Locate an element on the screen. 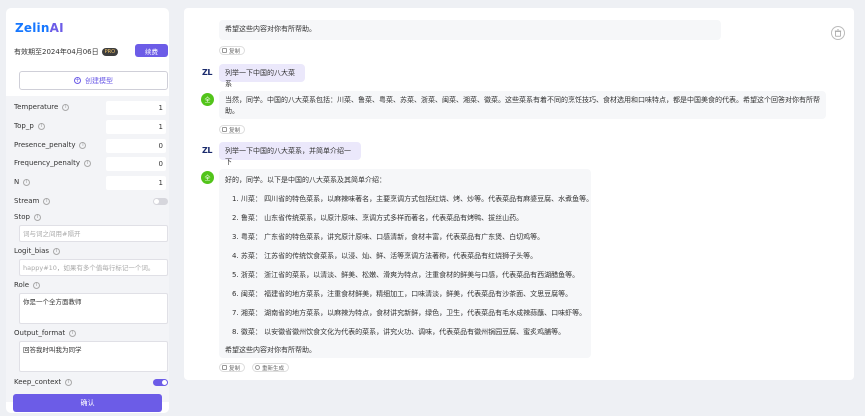  keep-context-label: Keep_context i is located at coordinates (43, 382).